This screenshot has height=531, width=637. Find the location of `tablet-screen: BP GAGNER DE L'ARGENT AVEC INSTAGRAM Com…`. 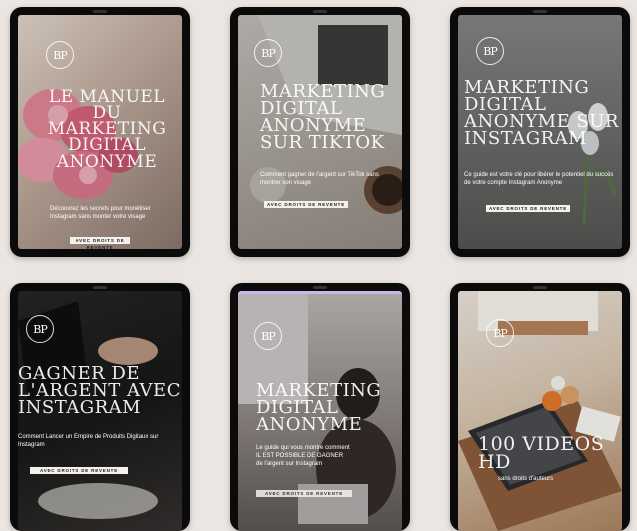

tablet-screen: BP GAGNER DE L'ARGENT AVEC INSTAGRAM Com… is located at coordinates (100, 411).